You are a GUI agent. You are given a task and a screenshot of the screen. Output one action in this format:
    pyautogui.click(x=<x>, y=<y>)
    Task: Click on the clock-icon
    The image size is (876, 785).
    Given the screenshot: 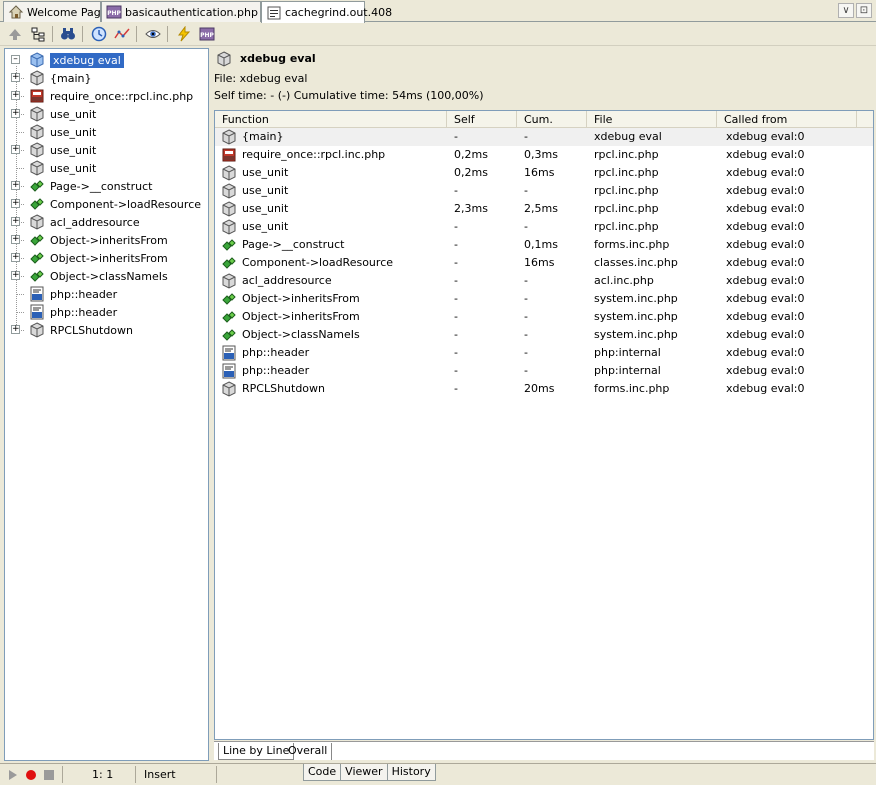 What is the action you would take?
    pyautogui.click(x=99, y=34)
    